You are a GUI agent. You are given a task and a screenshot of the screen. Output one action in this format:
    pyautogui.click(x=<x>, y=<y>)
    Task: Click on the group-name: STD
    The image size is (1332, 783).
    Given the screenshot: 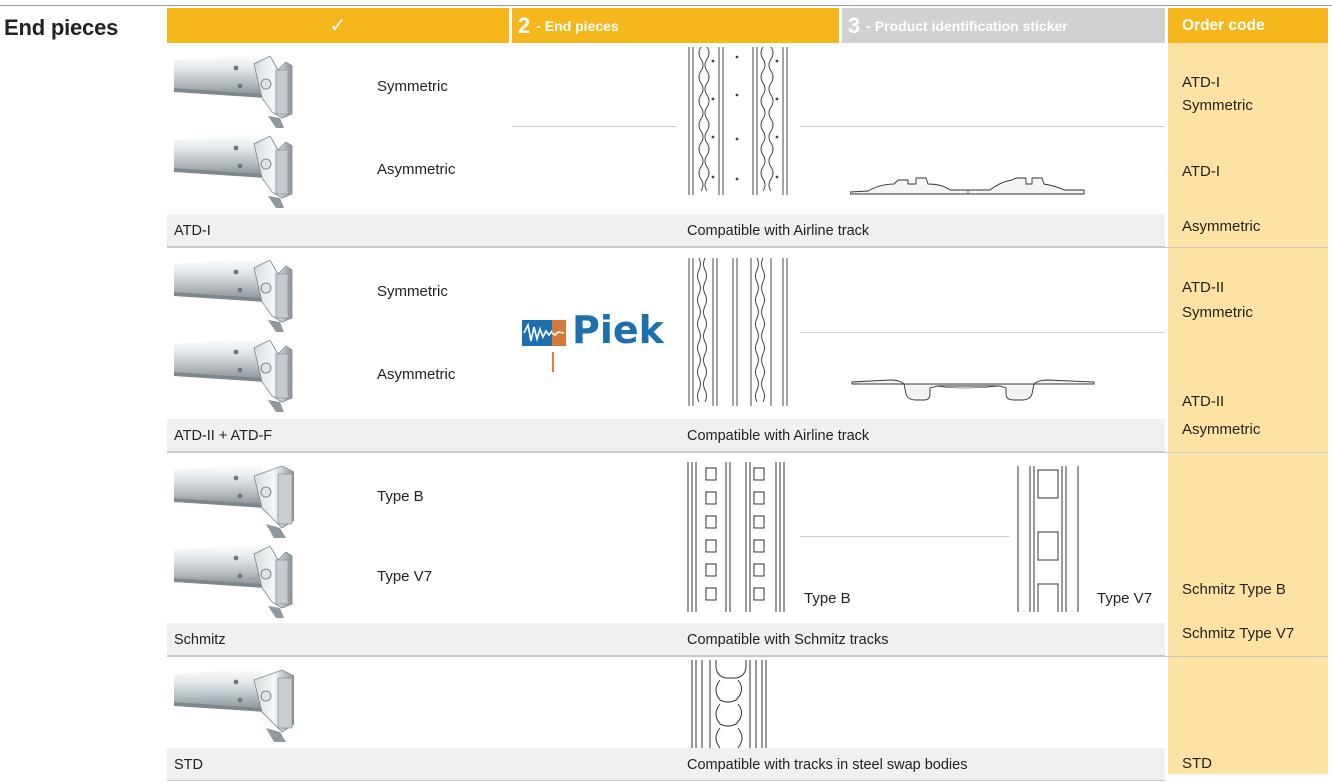 What is the action you would take?
    pyautogui.click(x=188, y=765)
    